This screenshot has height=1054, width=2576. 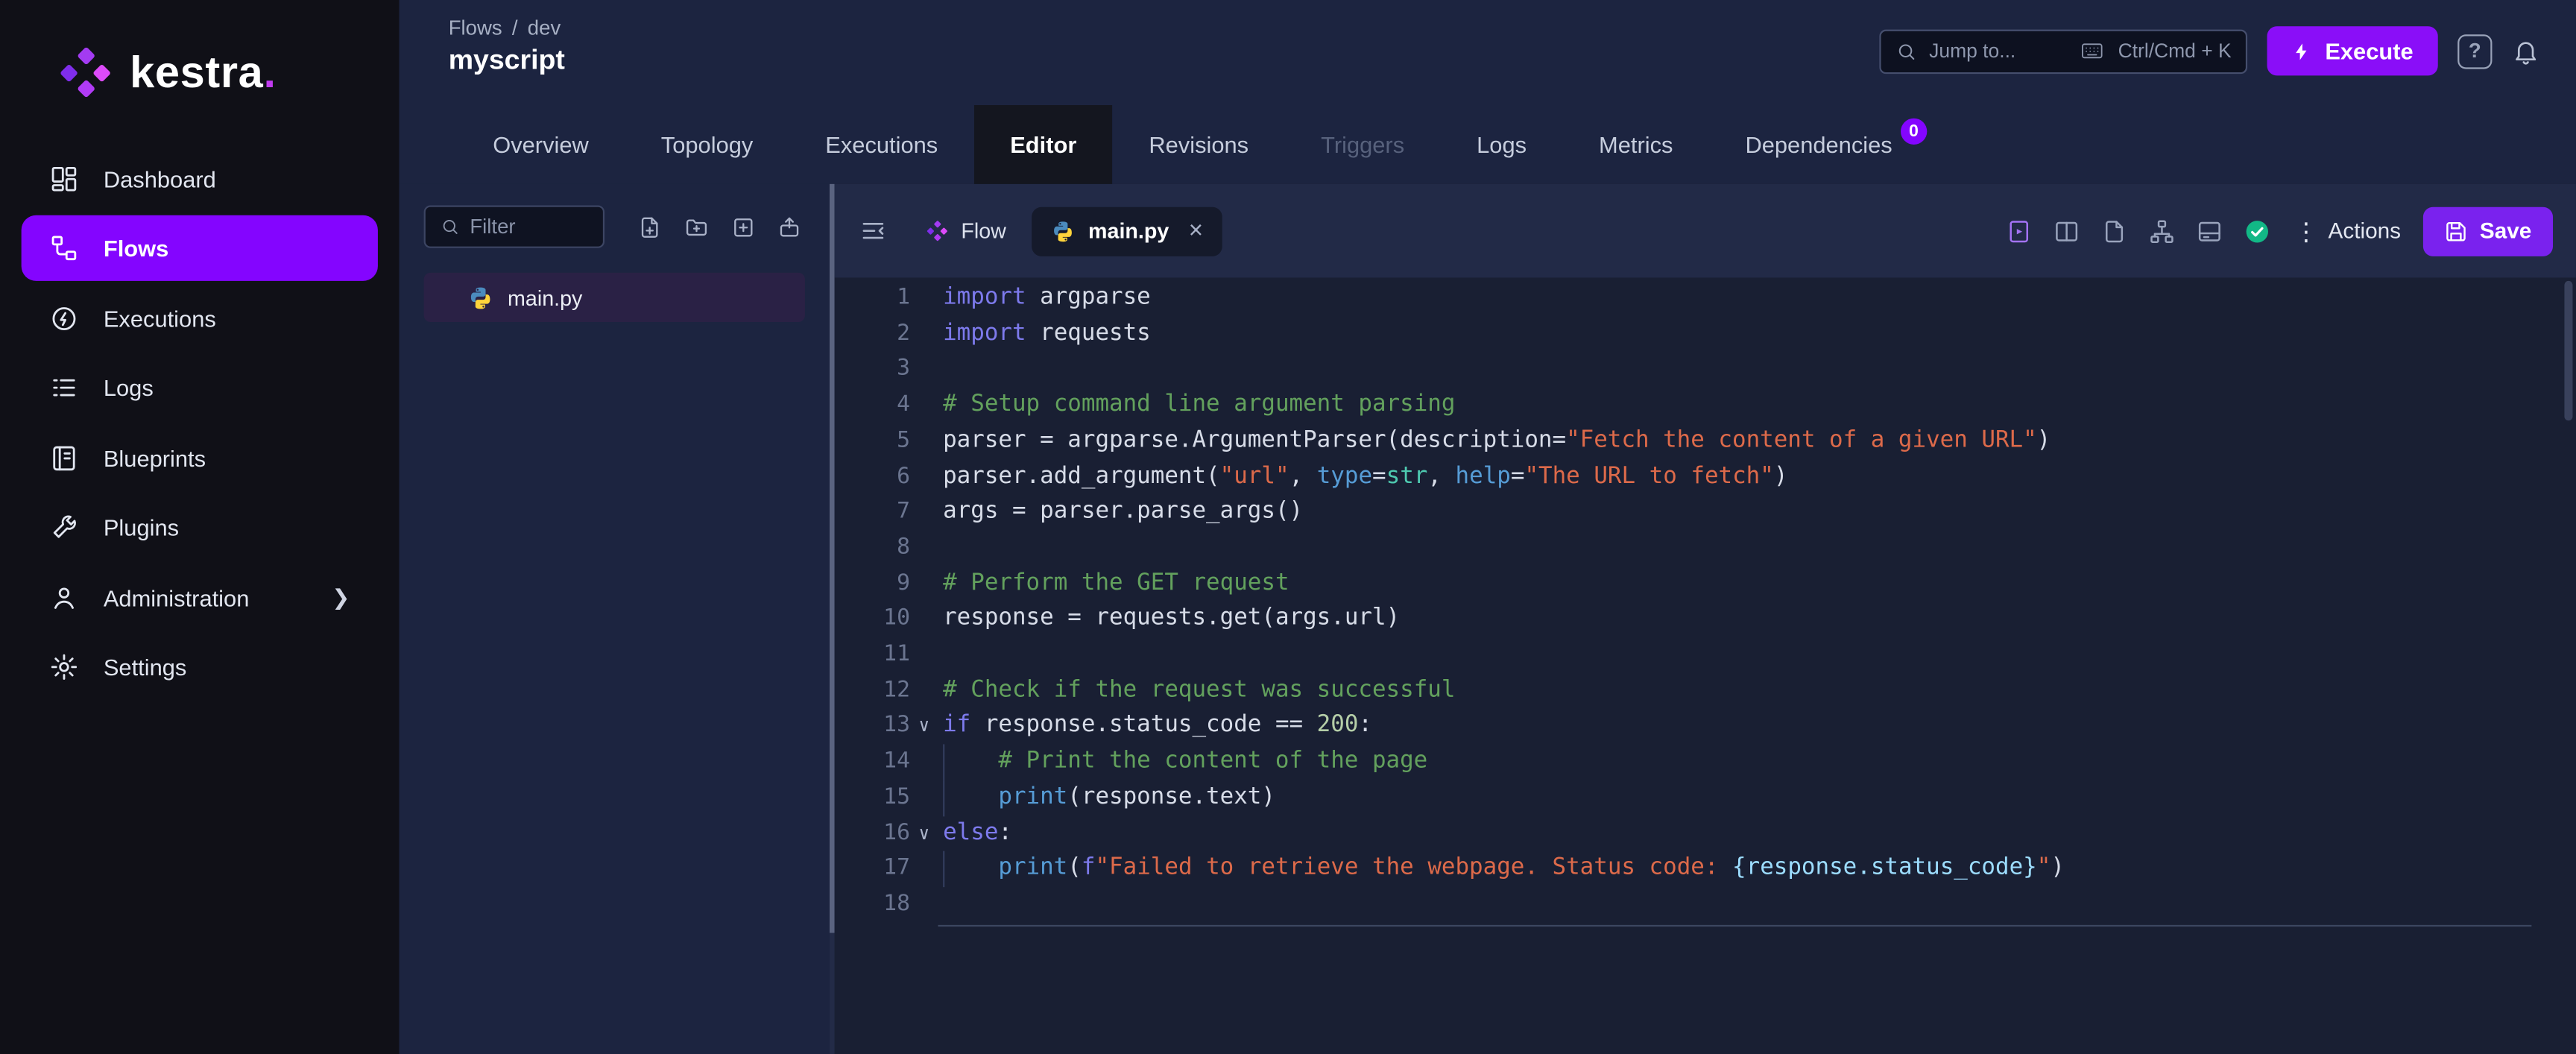 What do you see at coordinates (721, 227) in the screenshot?
I see `explorer-toolbar` at bounding box center [721, 227].